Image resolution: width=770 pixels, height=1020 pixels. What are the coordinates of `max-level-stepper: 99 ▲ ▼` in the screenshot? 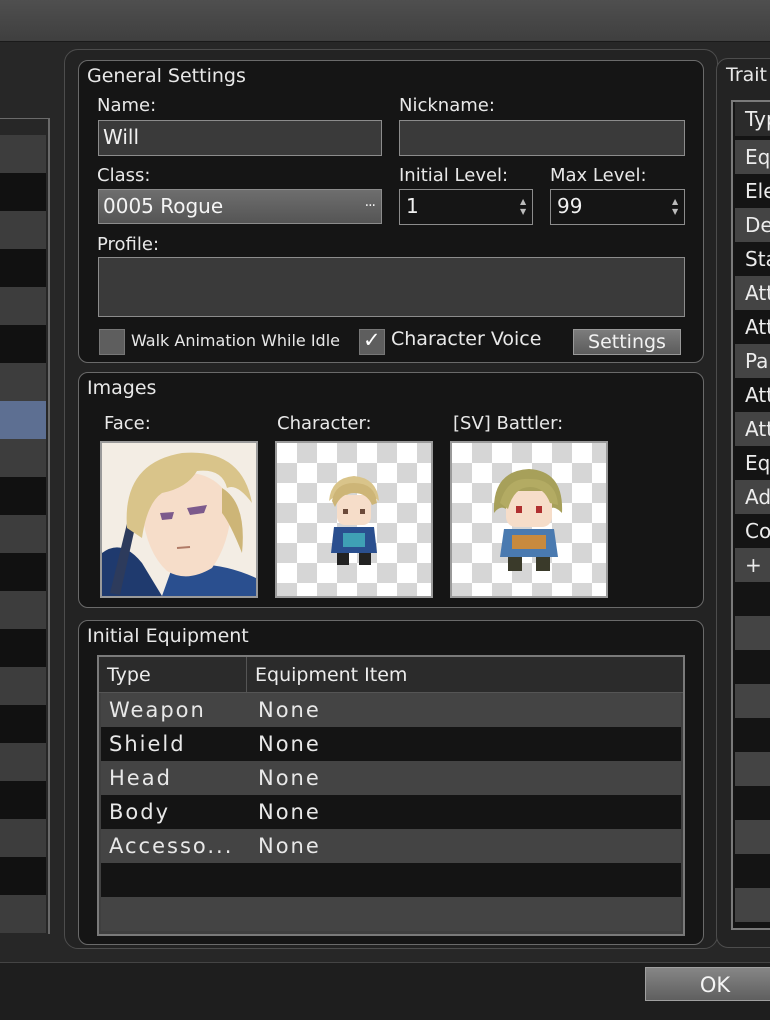 It's located at (617, 207).